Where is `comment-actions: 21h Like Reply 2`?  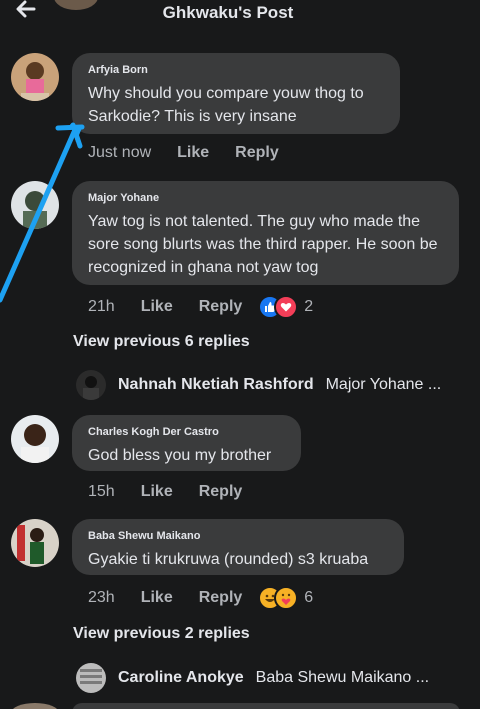
comment-actions: 21h Like Reply 2 is located at coordinates (200, 307).